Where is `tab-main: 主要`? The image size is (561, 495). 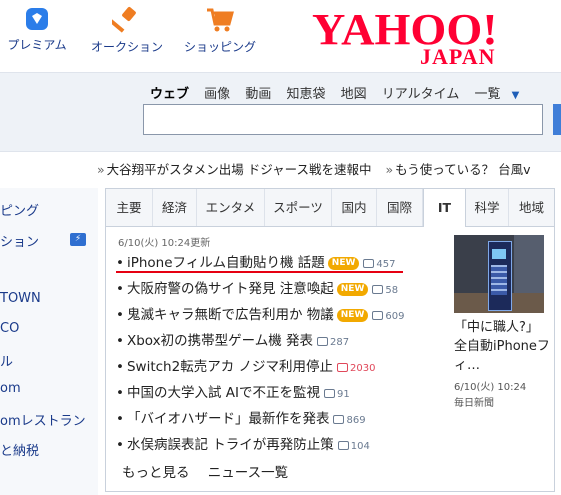 tab-main: 主要 is located at coordinates (129, 207).